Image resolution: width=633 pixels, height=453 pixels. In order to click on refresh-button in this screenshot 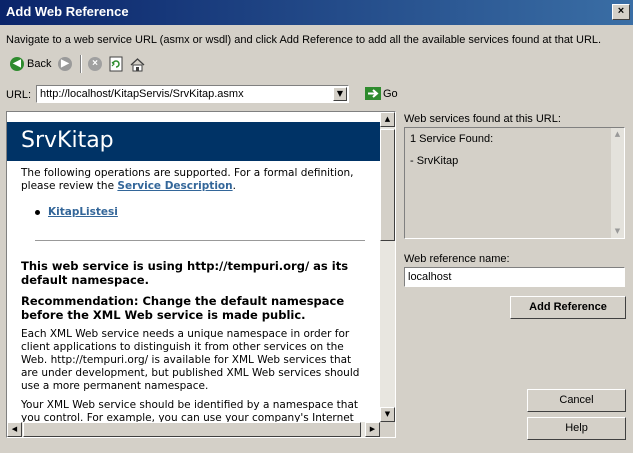, I will do `click(116, 64)`.